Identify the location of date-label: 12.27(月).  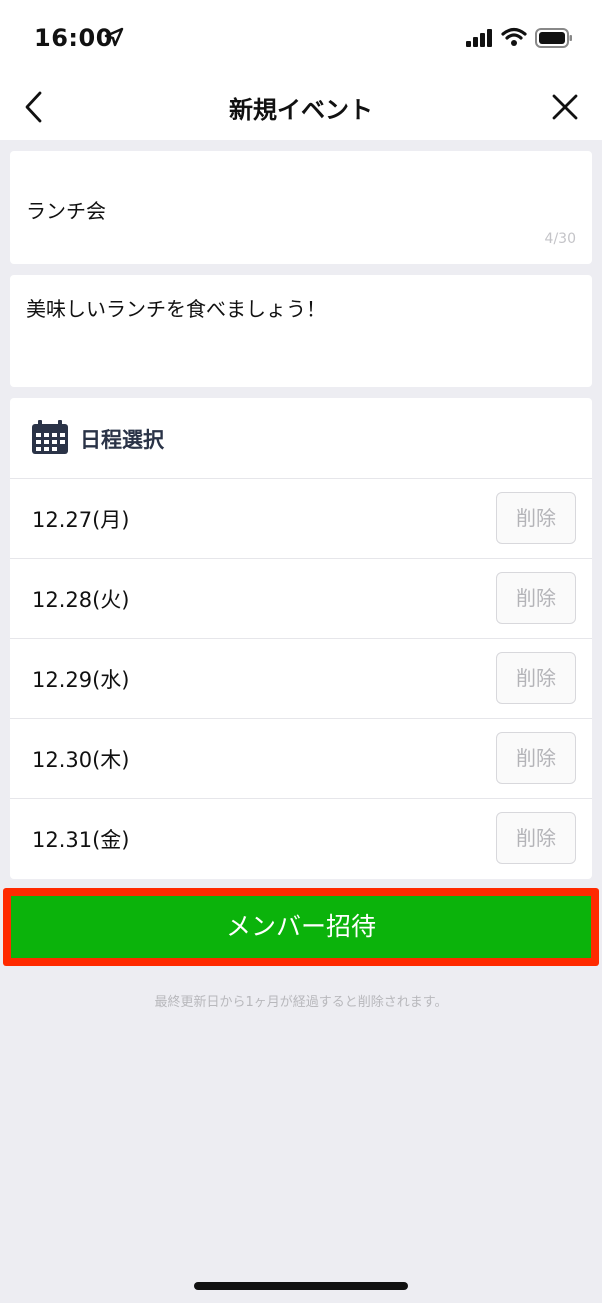
(81, 520).